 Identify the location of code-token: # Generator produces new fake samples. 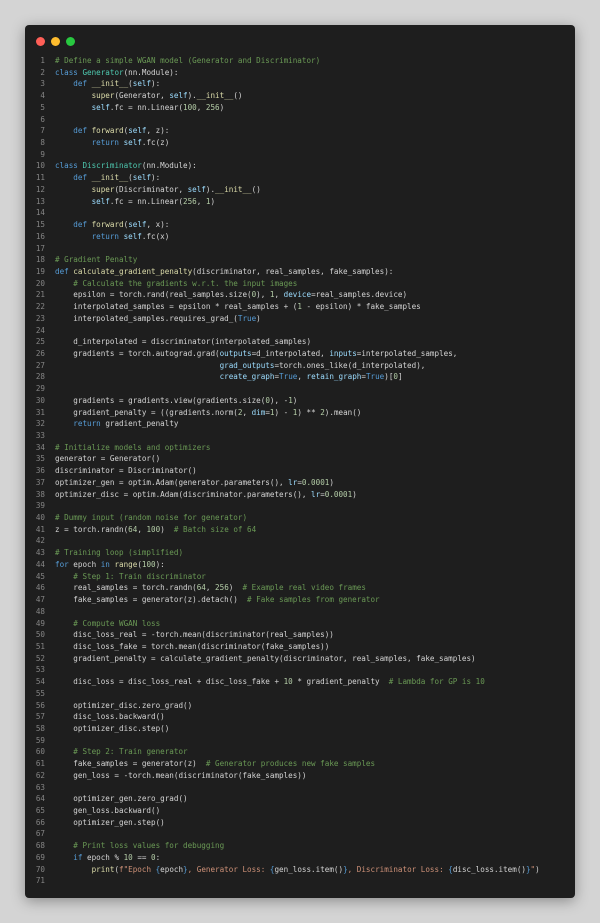
(290, 764).